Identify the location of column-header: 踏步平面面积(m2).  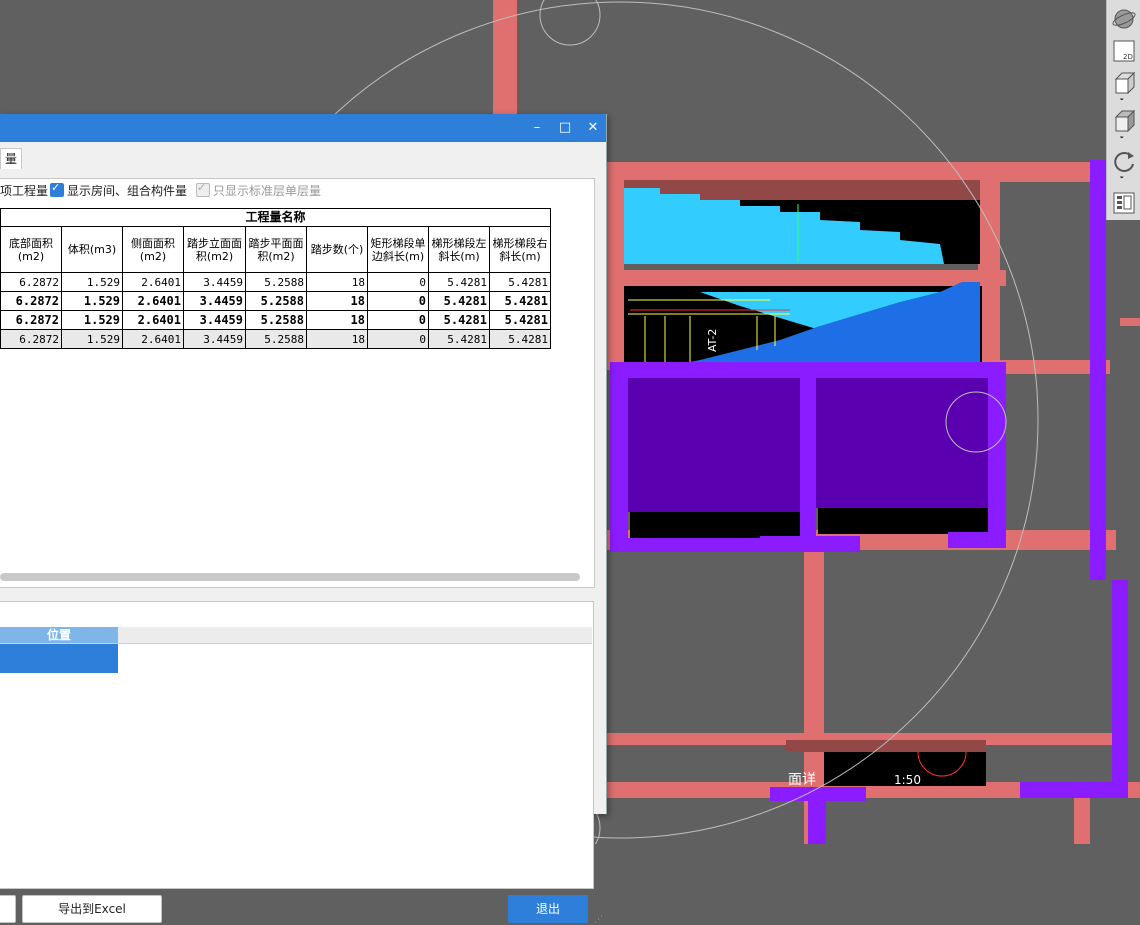
(276, 249).